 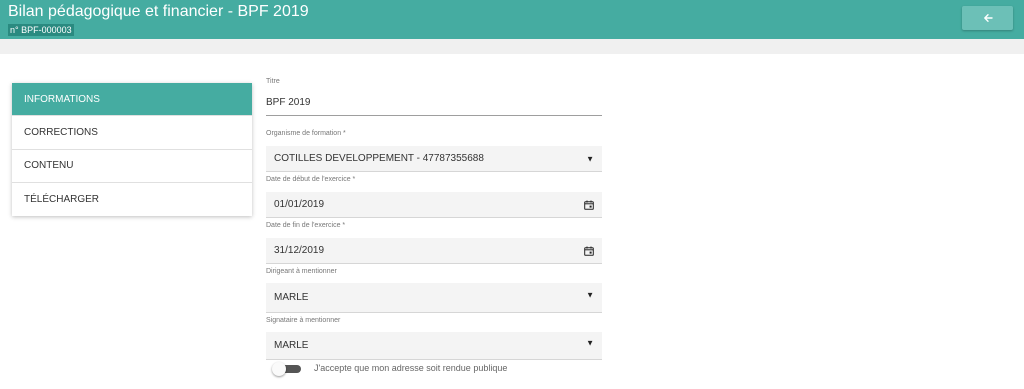 I want to click on signataire-select: MARLE ▼, so click(x=434, y=346).